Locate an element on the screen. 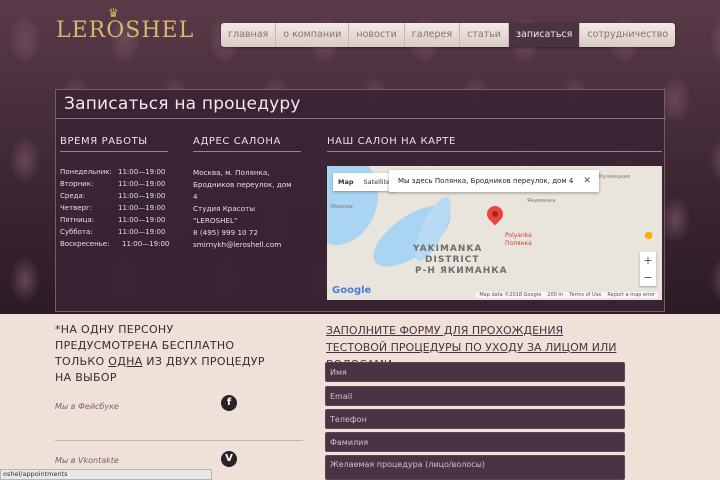 The height and width of the screenshot is (480, 720). hours-day: Четверг: is located at coordinates (76, 208).